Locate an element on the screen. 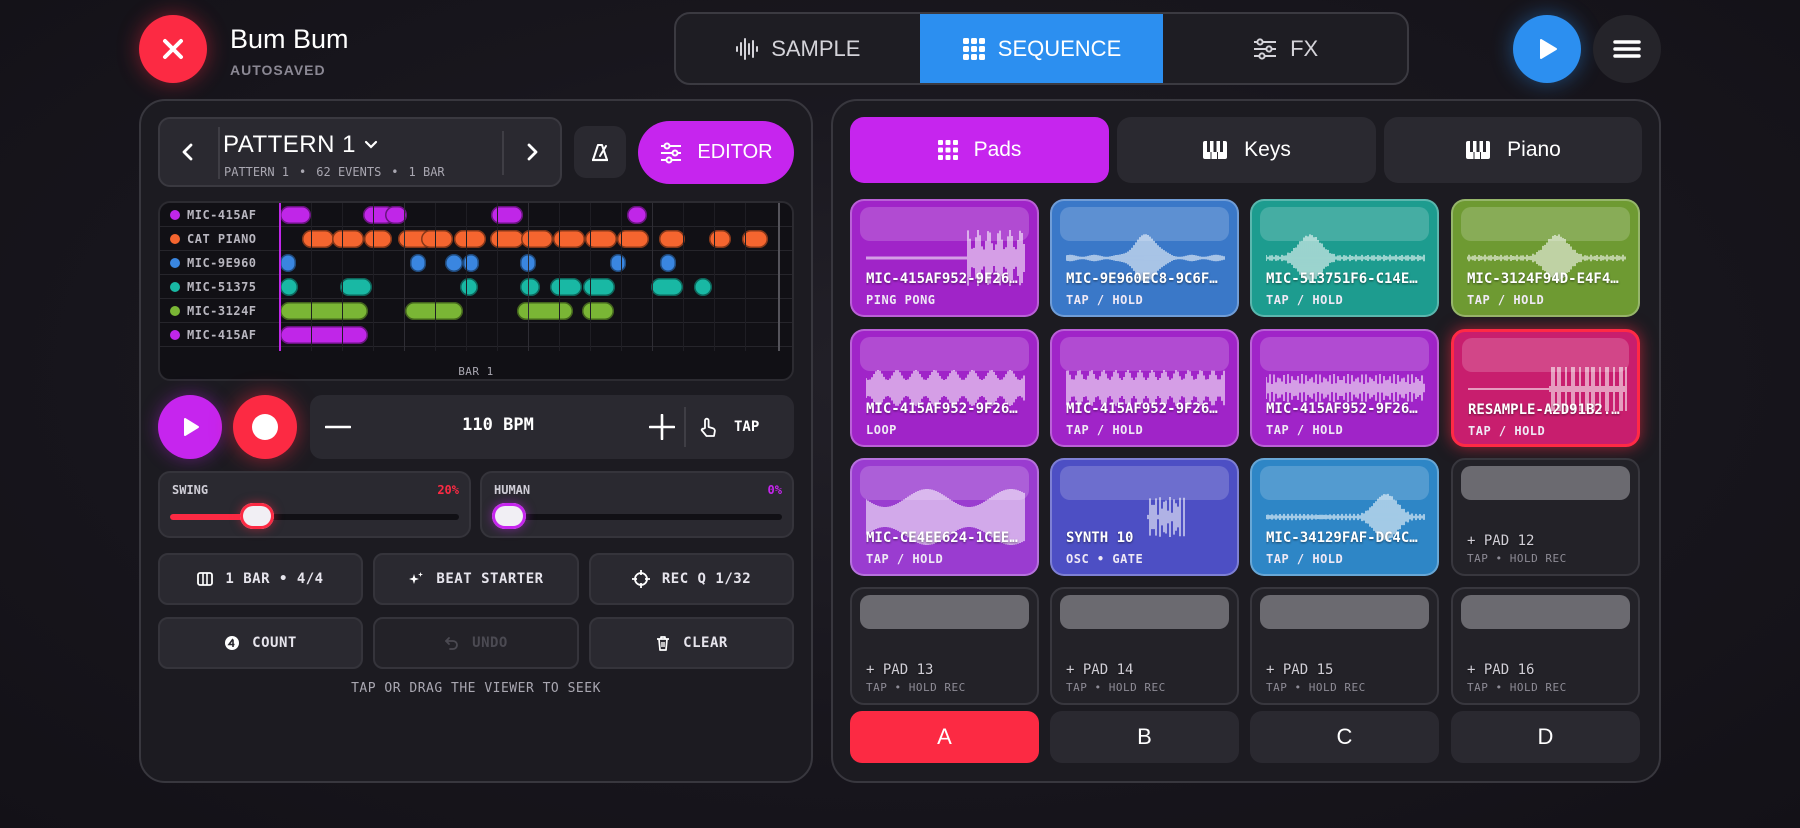  prev-pattern-button is located at coordinates (188, 152).